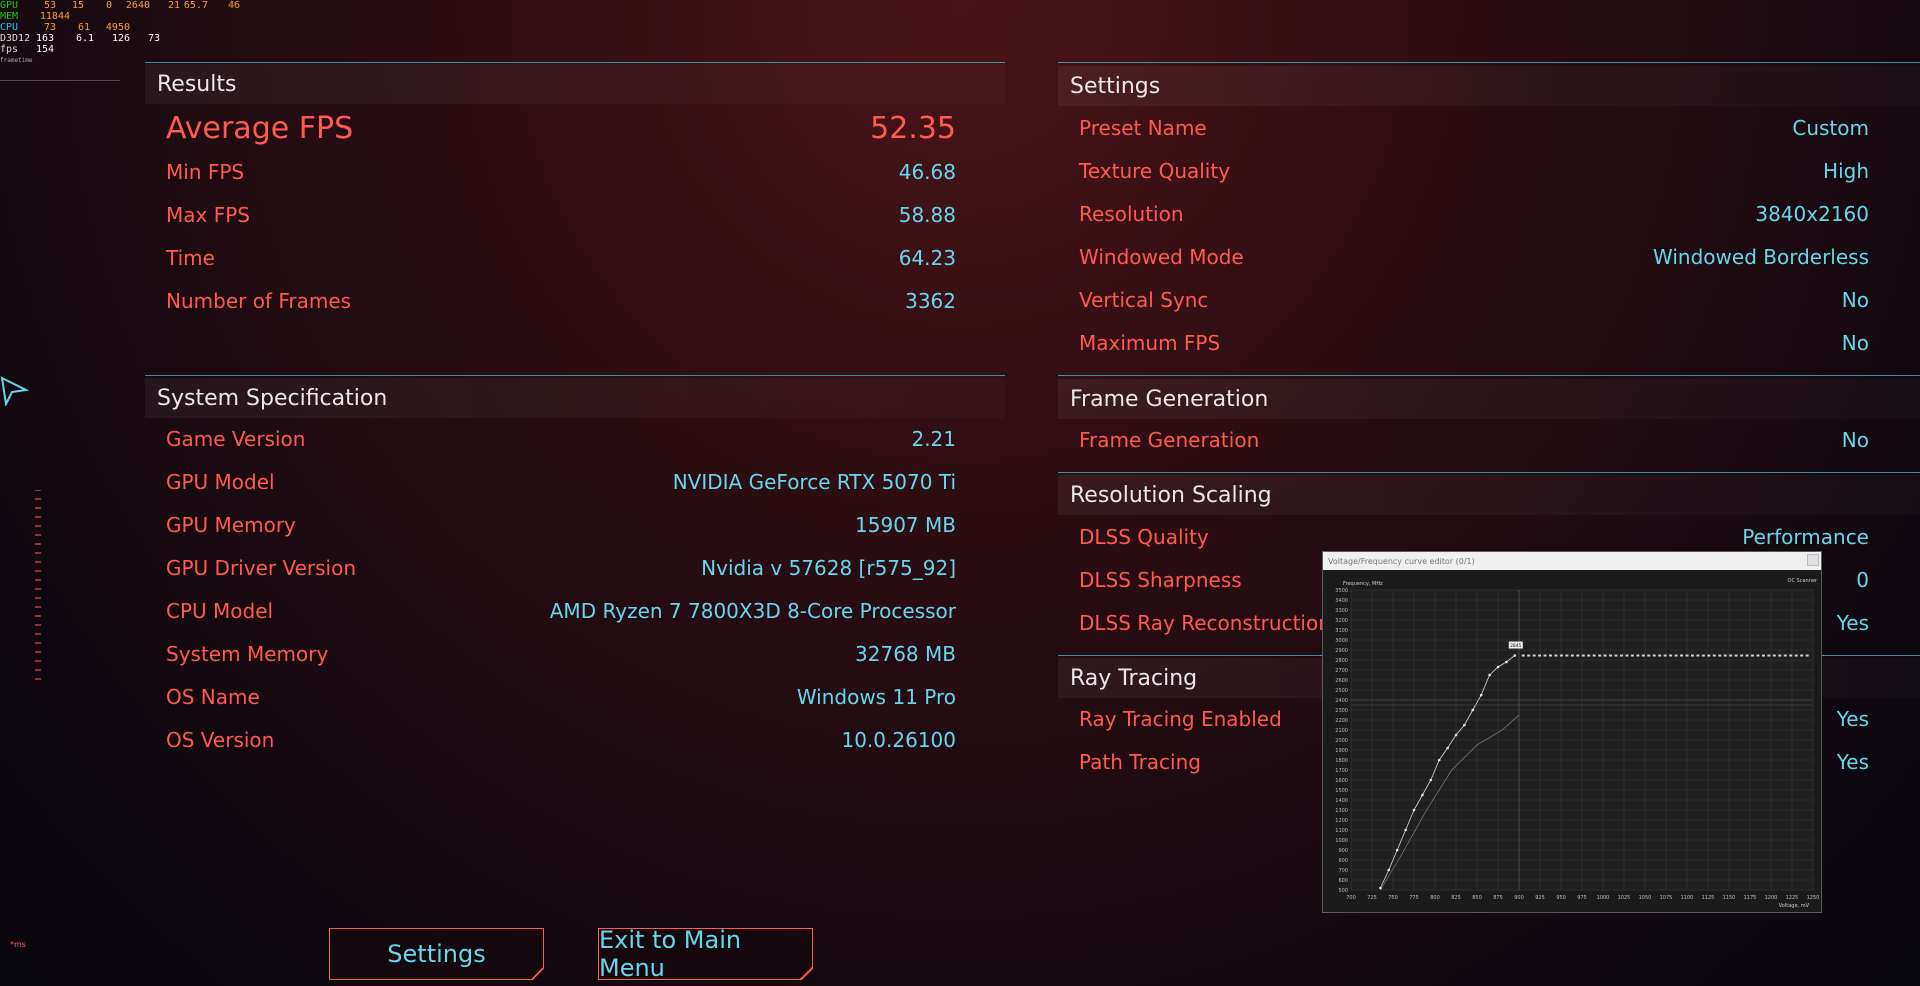  I want to click on system-value: 2.21, so click(933, 439).